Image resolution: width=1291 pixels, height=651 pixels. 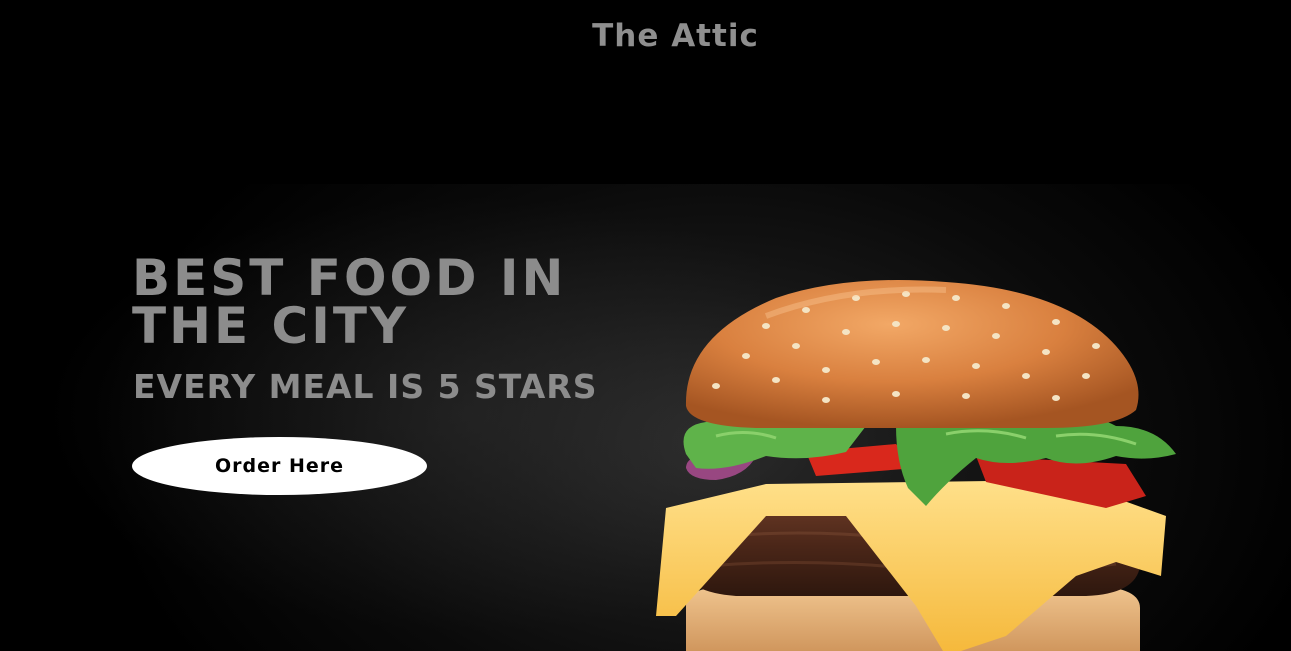 What do you see at coordinates (279, 466) in the screenshot?
I see `order-here-button: Order Here` at bounding box center [279, 466].